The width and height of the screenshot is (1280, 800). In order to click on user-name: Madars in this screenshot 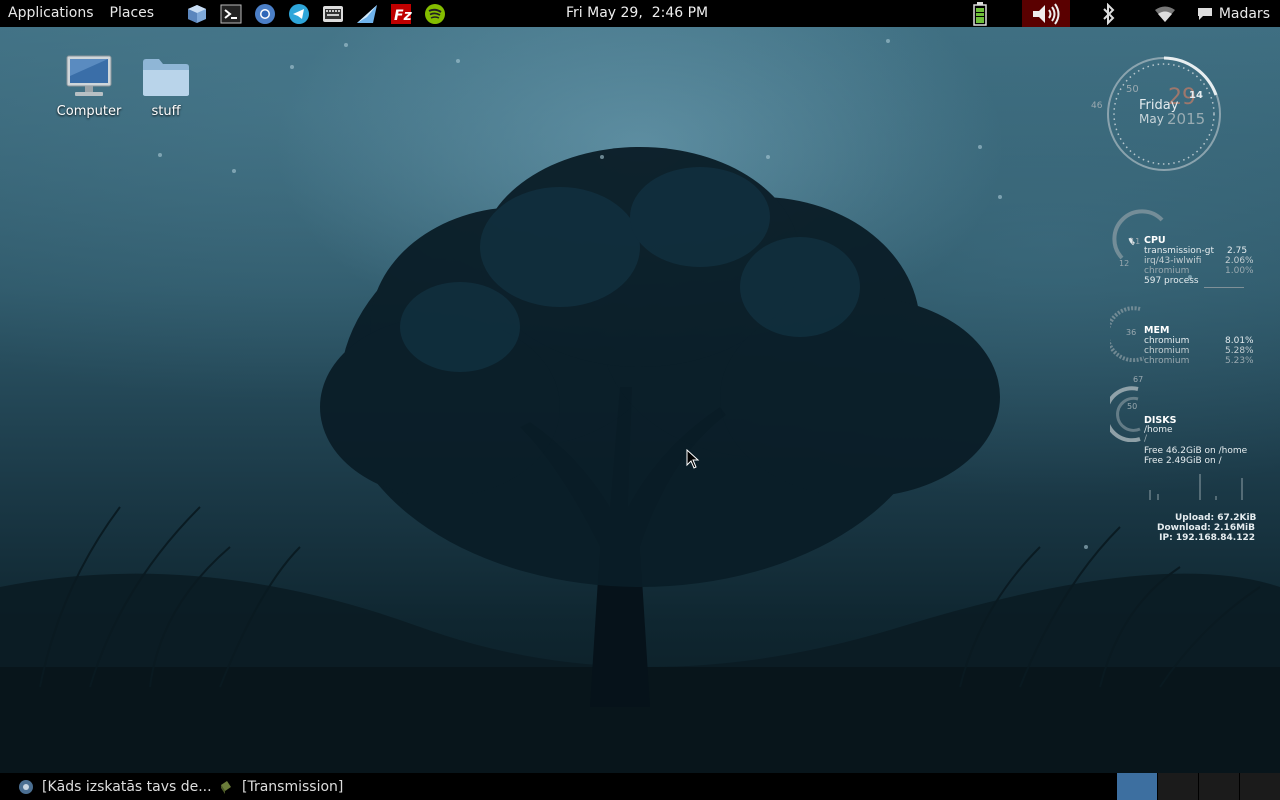, I will do `click(1244, 13)`.